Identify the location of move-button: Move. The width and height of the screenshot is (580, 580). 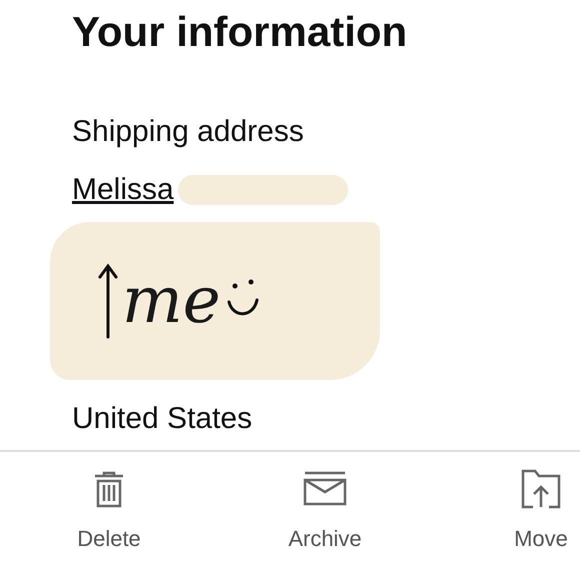
(528, 509).